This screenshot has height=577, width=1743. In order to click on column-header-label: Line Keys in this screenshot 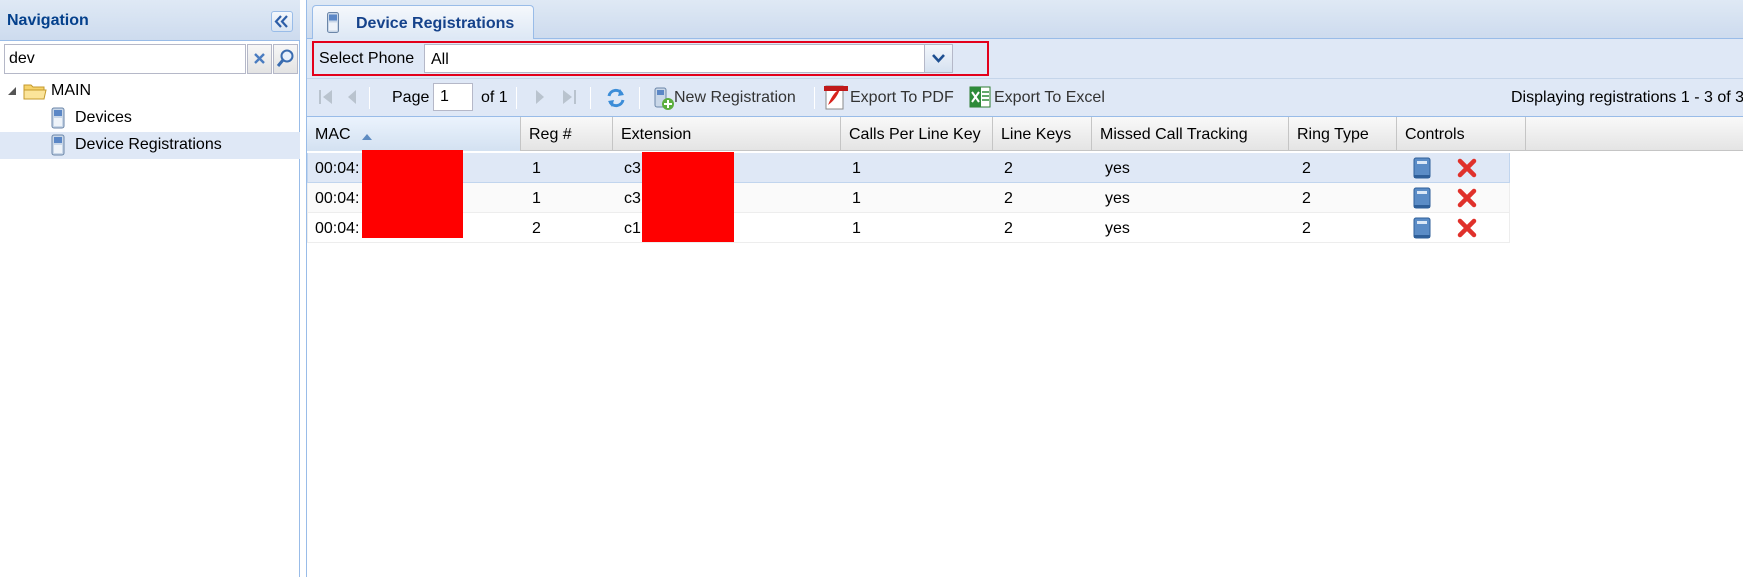, I will do `click(1036, 134)`.